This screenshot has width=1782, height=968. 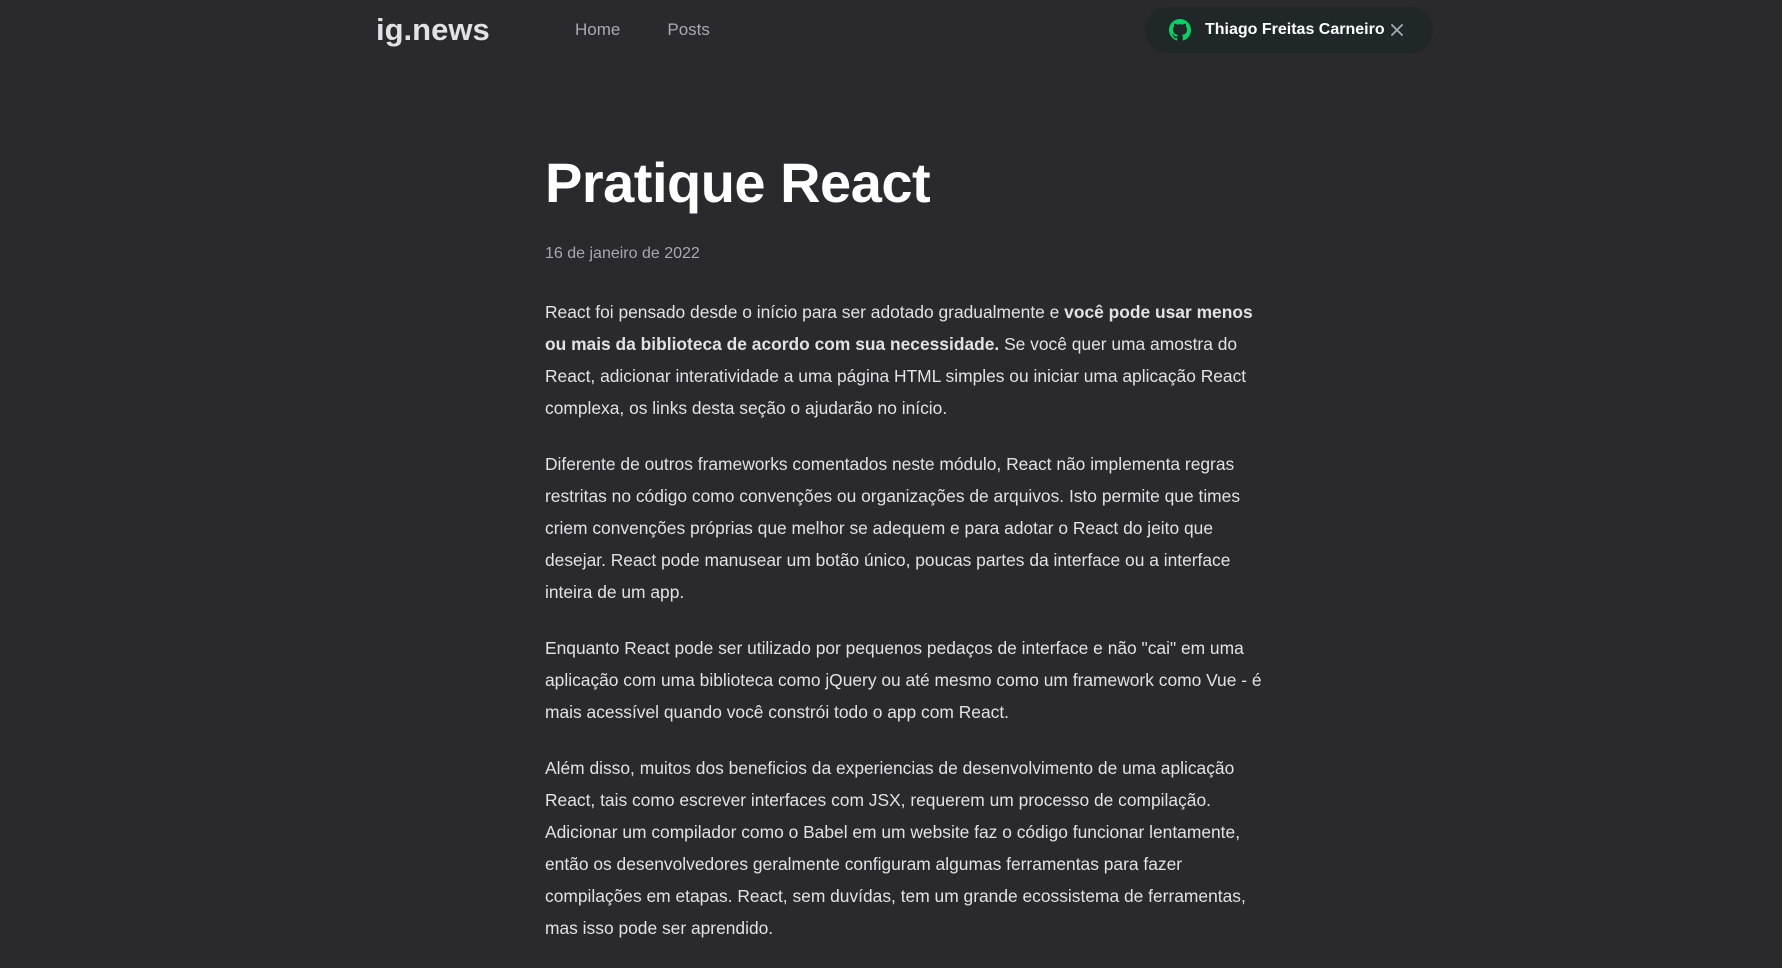 I want to click on nav-link-home: Home, so click(x=597, y=30).